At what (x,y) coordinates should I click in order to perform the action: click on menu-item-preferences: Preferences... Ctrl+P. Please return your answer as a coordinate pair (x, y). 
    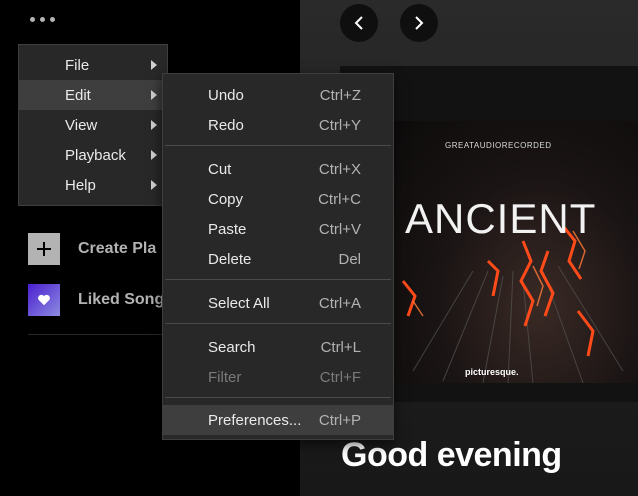
    Looking at the image, I should click on (278, 420).